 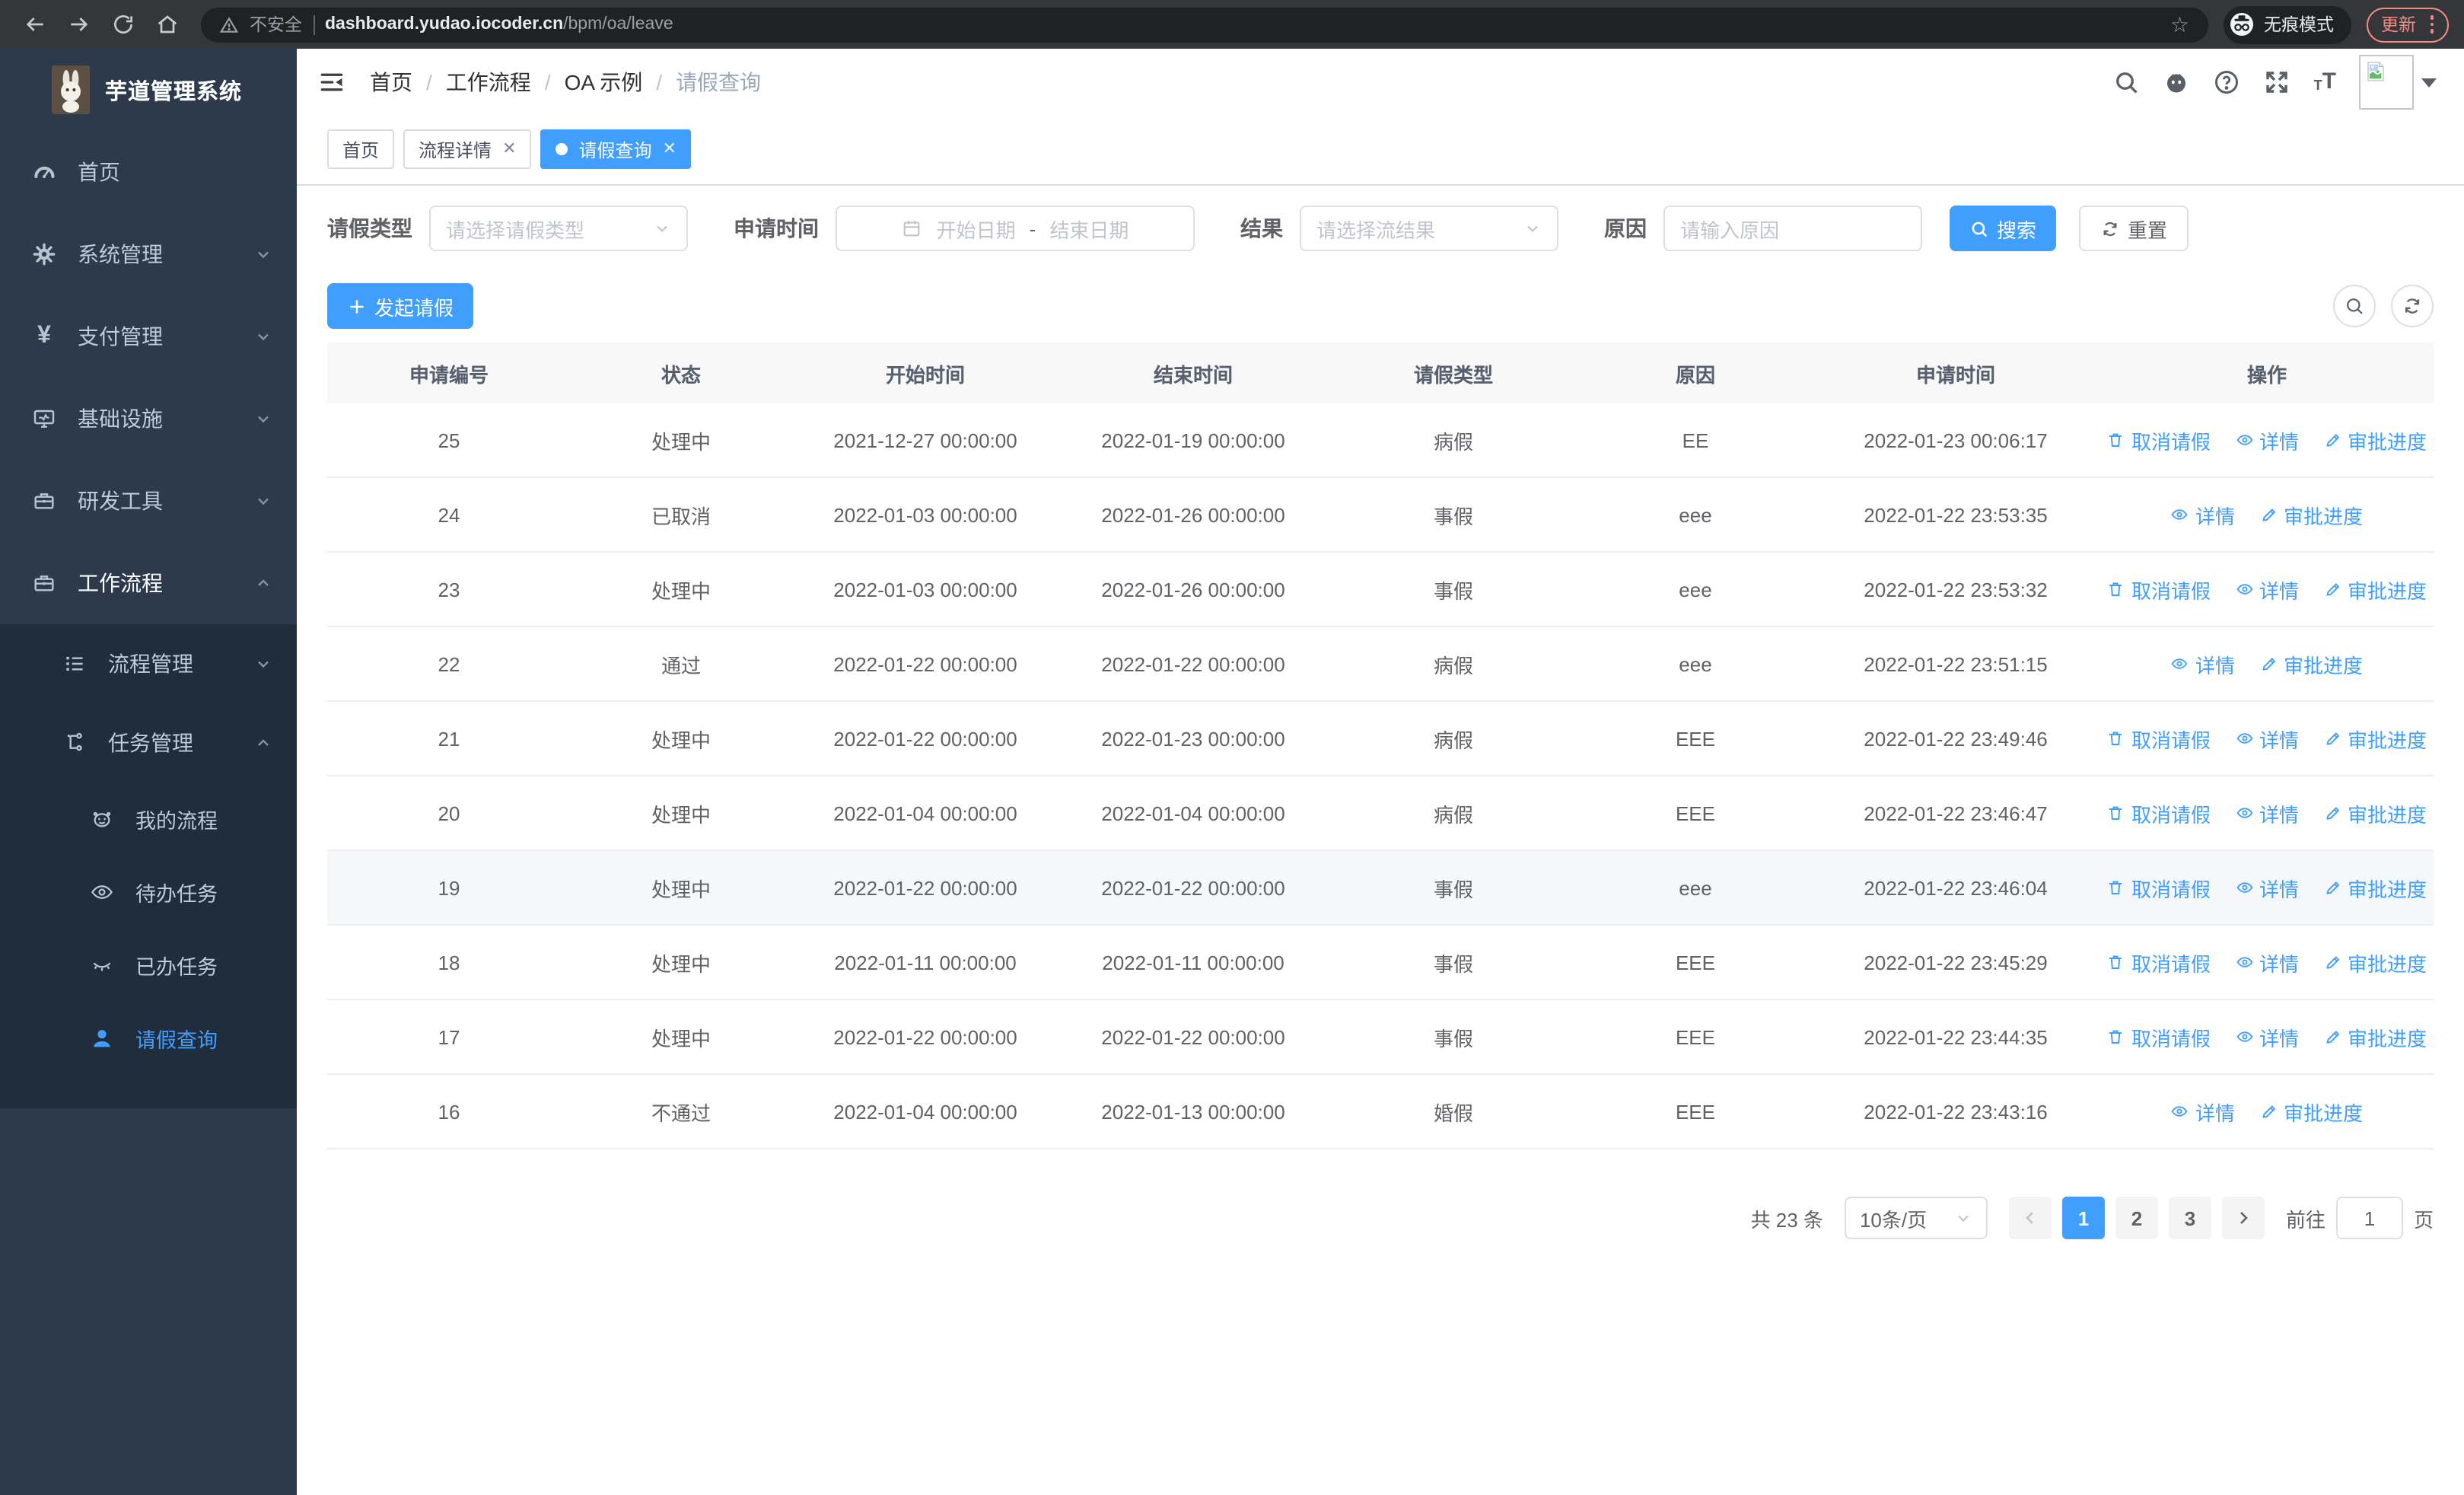 I want to click on cell-end: 2022-01-13 00:00:00, so click(x=1193, y=1111).